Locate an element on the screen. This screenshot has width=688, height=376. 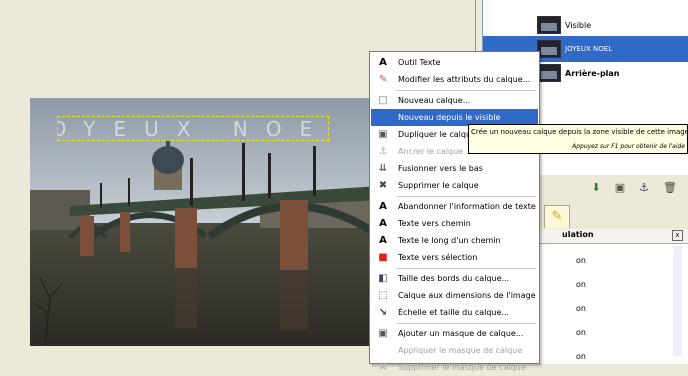
text-layer-thumbnail is located at coordinates (549, 49).